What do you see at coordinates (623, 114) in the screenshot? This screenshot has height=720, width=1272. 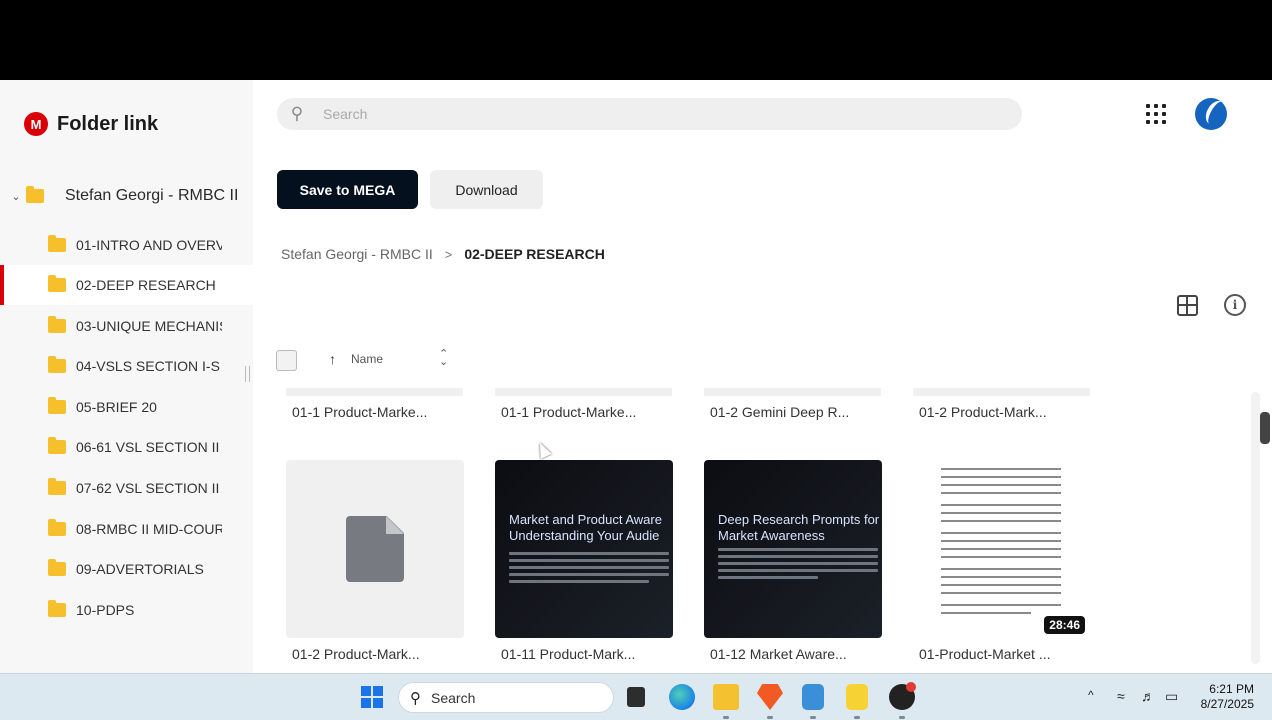 I see `search-input` at bounding box center [623, 114].